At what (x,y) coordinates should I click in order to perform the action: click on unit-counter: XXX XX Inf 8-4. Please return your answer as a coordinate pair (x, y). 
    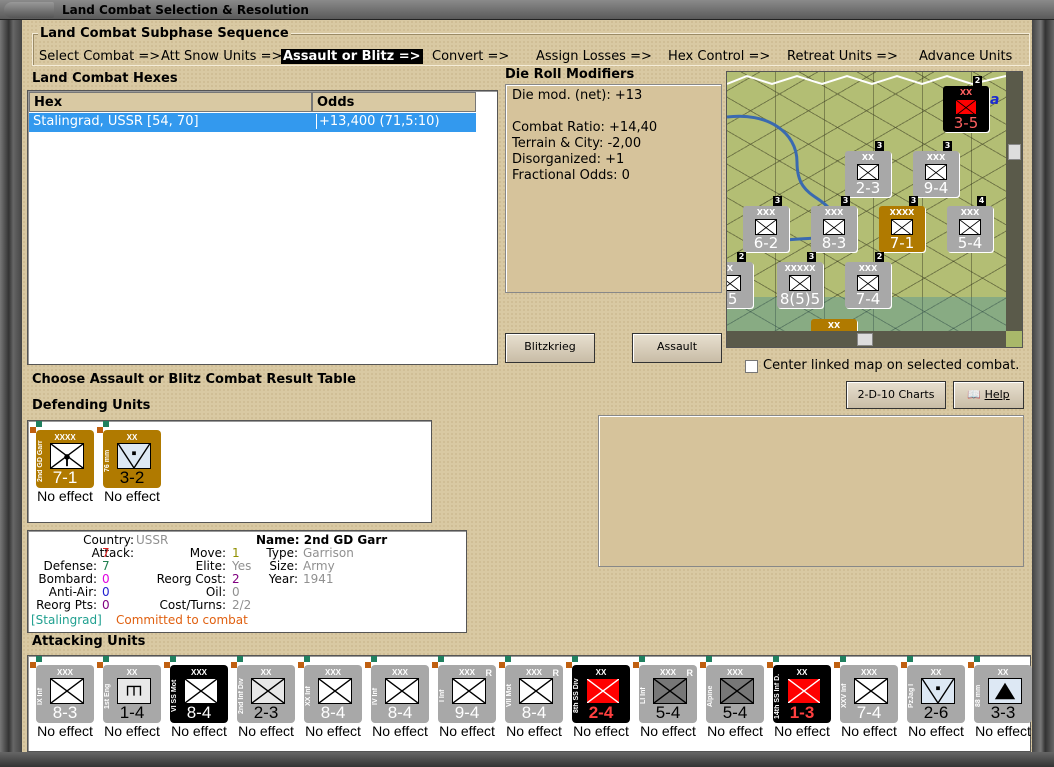
    Looking at the image, I should click on (333, 694).